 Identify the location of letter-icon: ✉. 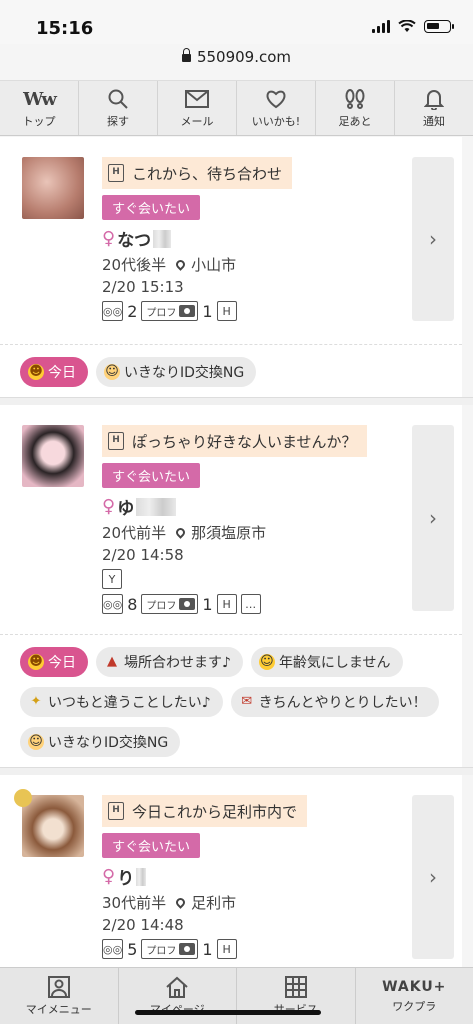
(247, 701).